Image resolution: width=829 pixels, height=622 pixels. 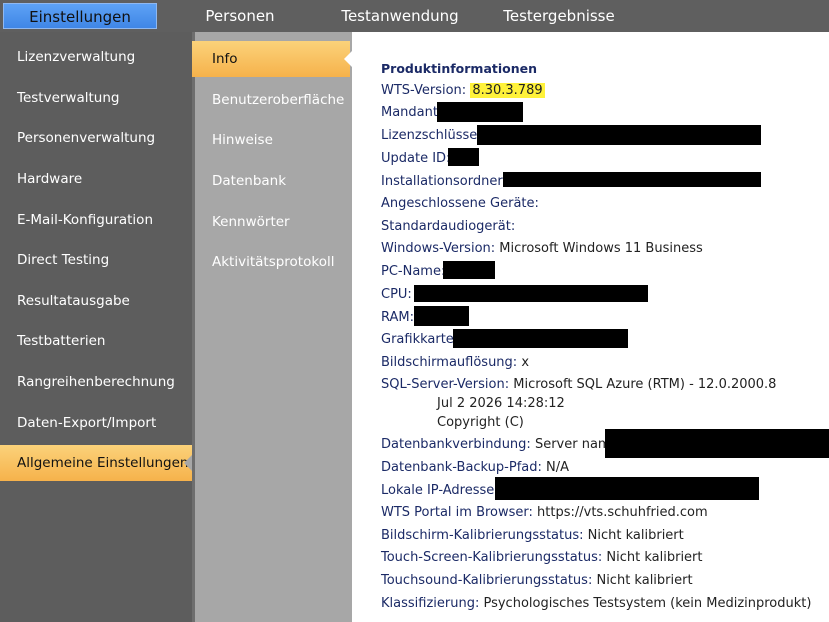 I want to click on row-dbverbindung: Datenbankverbindung: Server name:, so click(x=502, y=444).